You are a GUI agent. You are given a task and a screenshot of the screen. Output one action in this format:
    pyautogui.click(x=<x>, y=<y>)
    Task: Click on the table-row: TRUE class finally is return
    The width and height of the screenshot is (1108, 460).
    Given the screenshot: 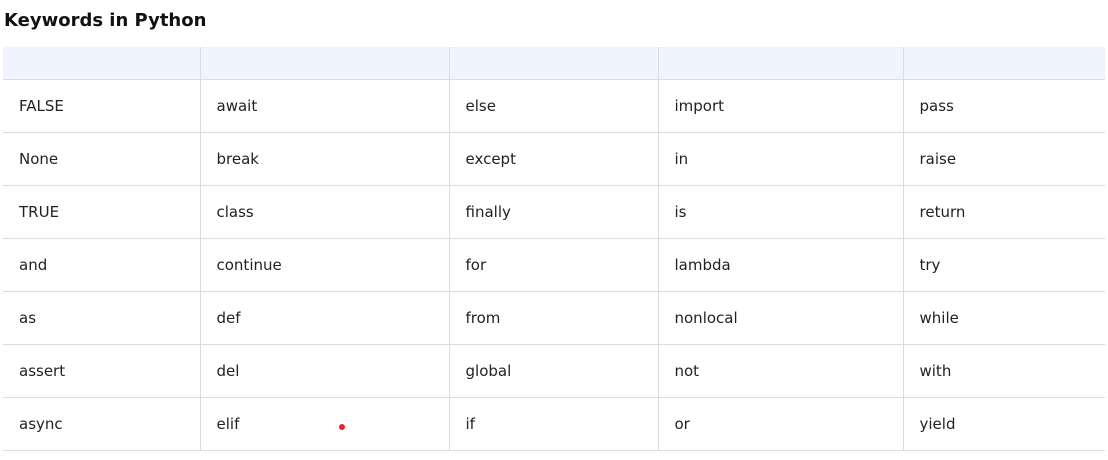 What is the action you would take?
    pyautogui.click(x=554, y=212)
    